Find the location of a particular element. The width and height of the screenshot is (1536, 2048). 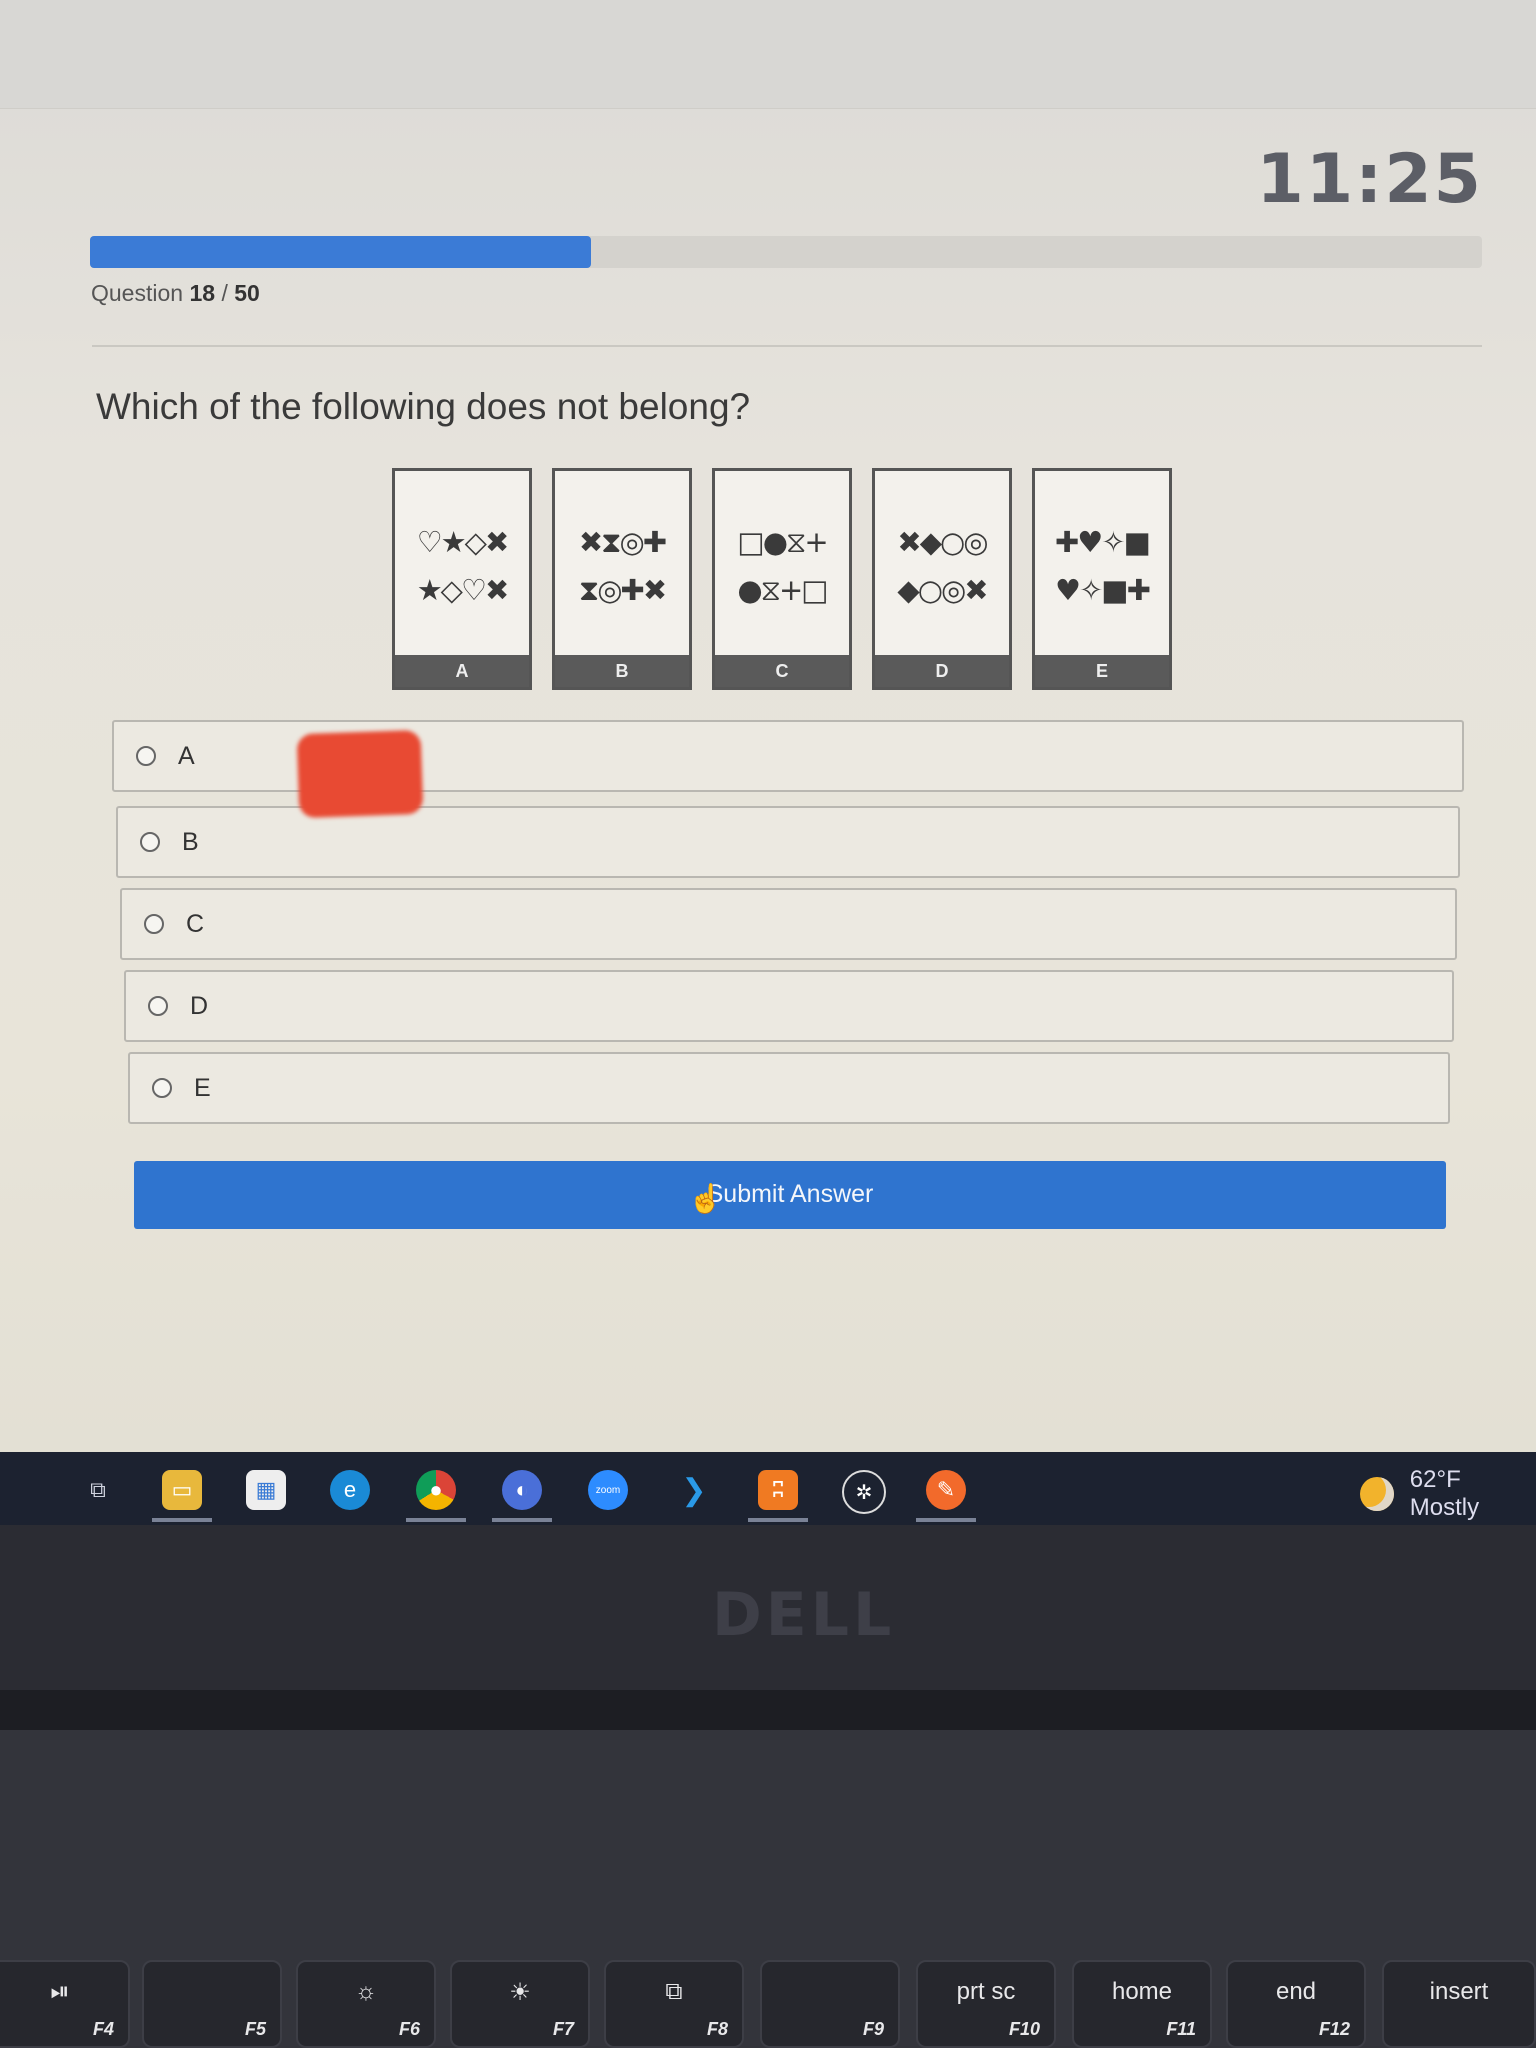

key-f10: prt sc F10 is located at coordinates (986, 2004).